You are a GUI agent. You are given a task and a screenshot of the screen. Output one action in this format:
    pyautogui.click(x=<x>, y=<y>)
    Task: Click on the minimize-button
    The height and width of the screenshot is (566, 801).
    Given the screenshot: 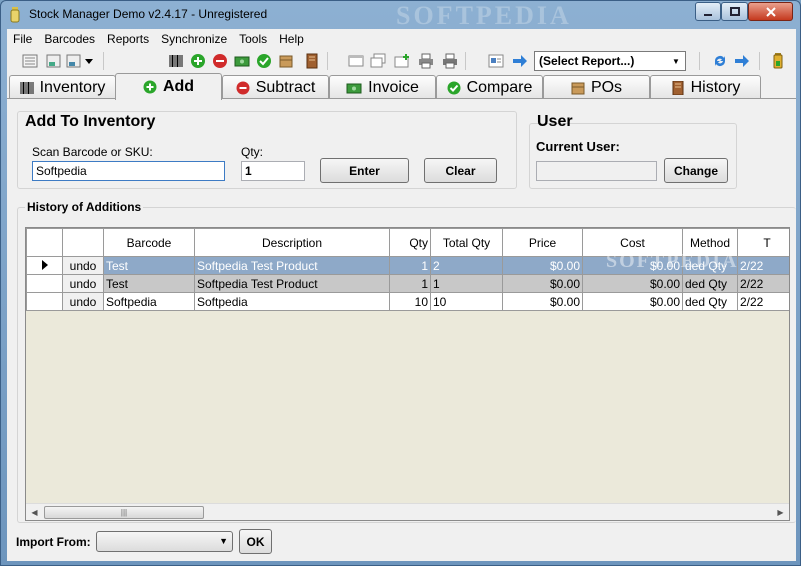 What is the action you would take?
    pyautogui.click(x=708, y=11)
    